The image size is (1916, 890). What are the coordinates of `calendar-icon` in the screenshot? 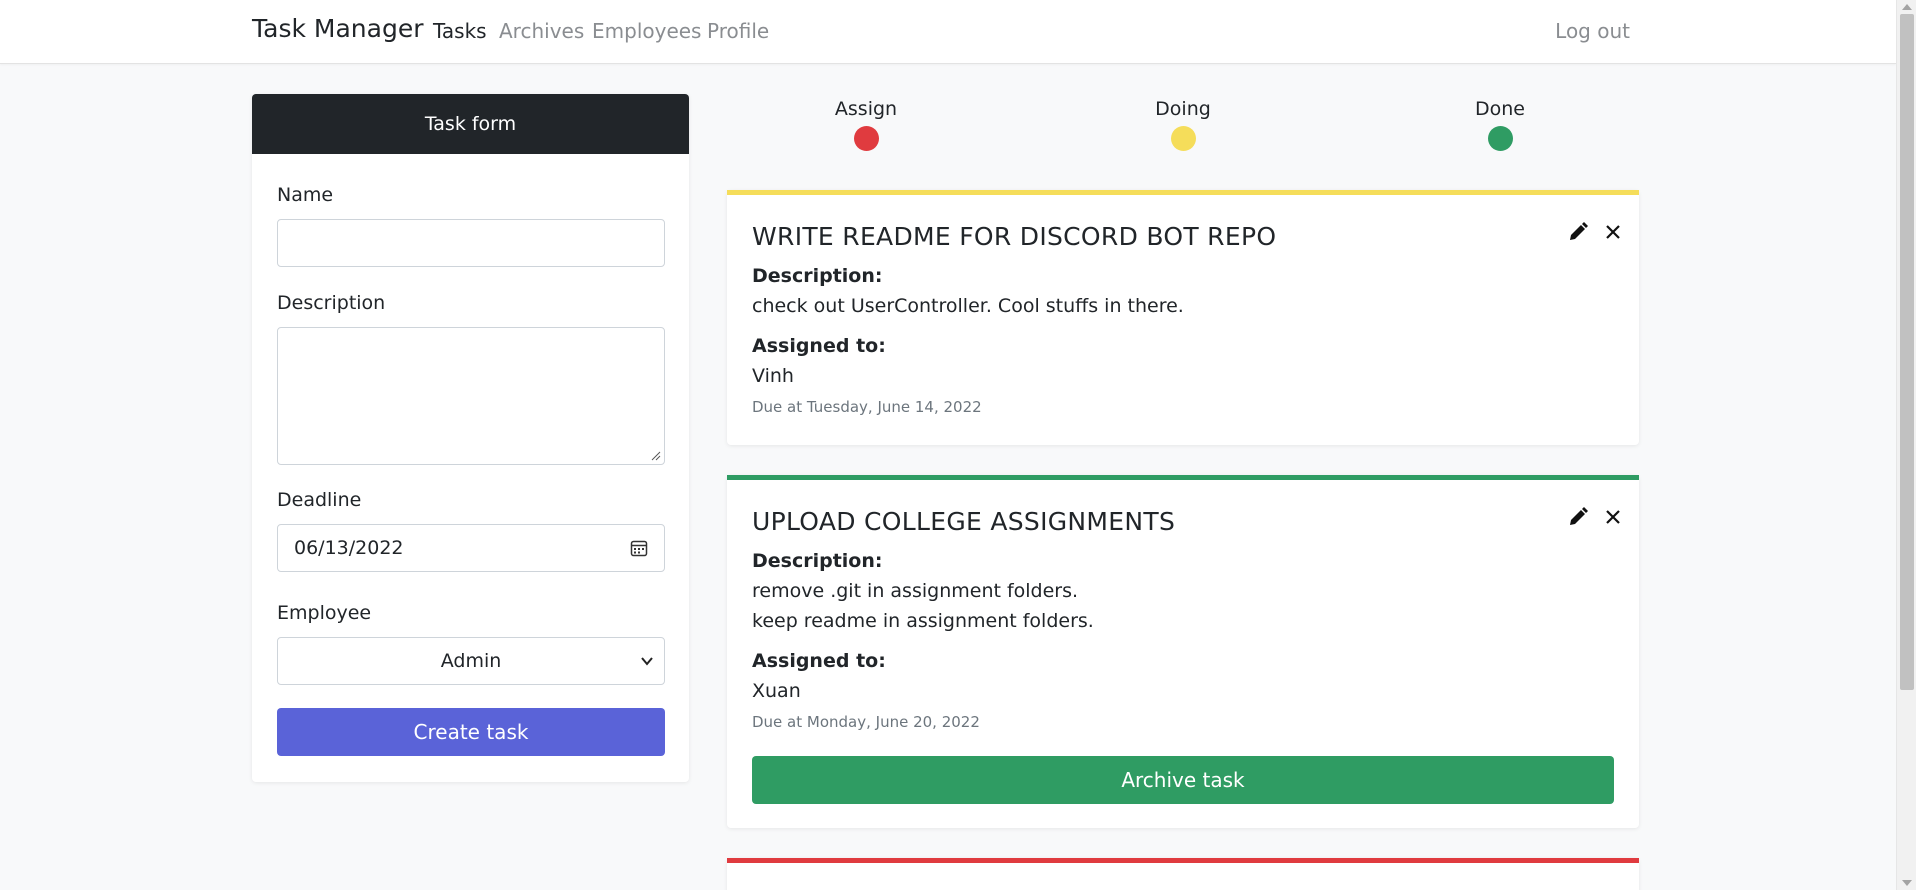 It's located at (639, 548).